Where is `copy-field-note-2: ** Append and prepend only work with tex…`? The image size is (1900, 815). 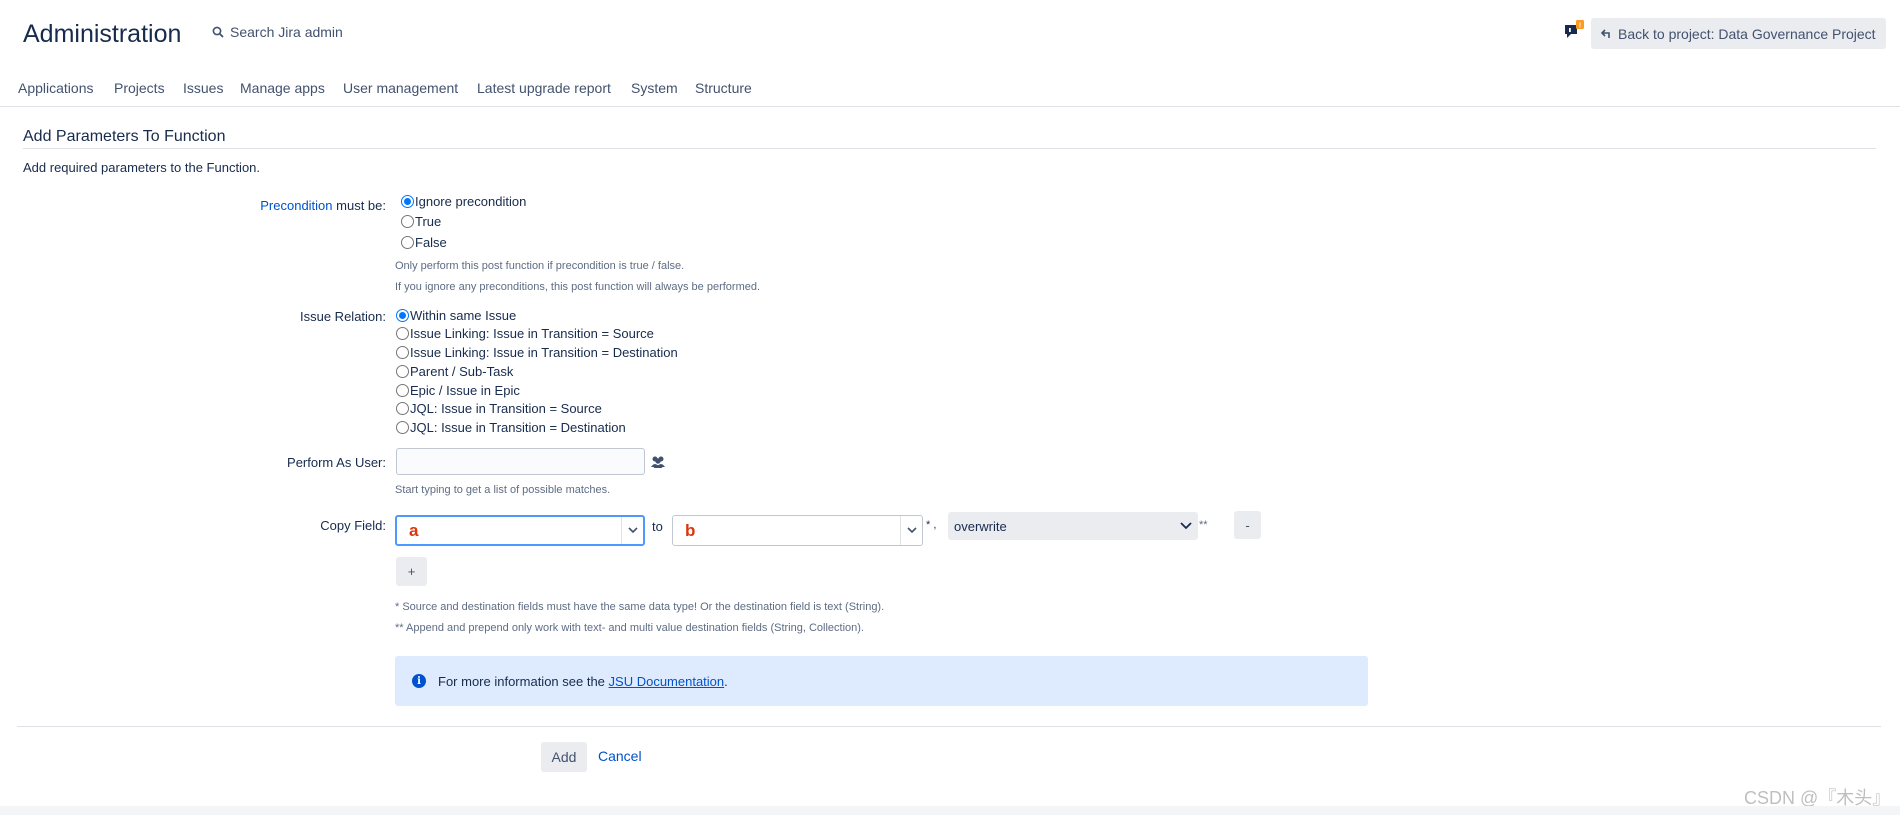 copy-field-note-2: ** Append and prepend only work with tex… is located at coordinates (629, 628).